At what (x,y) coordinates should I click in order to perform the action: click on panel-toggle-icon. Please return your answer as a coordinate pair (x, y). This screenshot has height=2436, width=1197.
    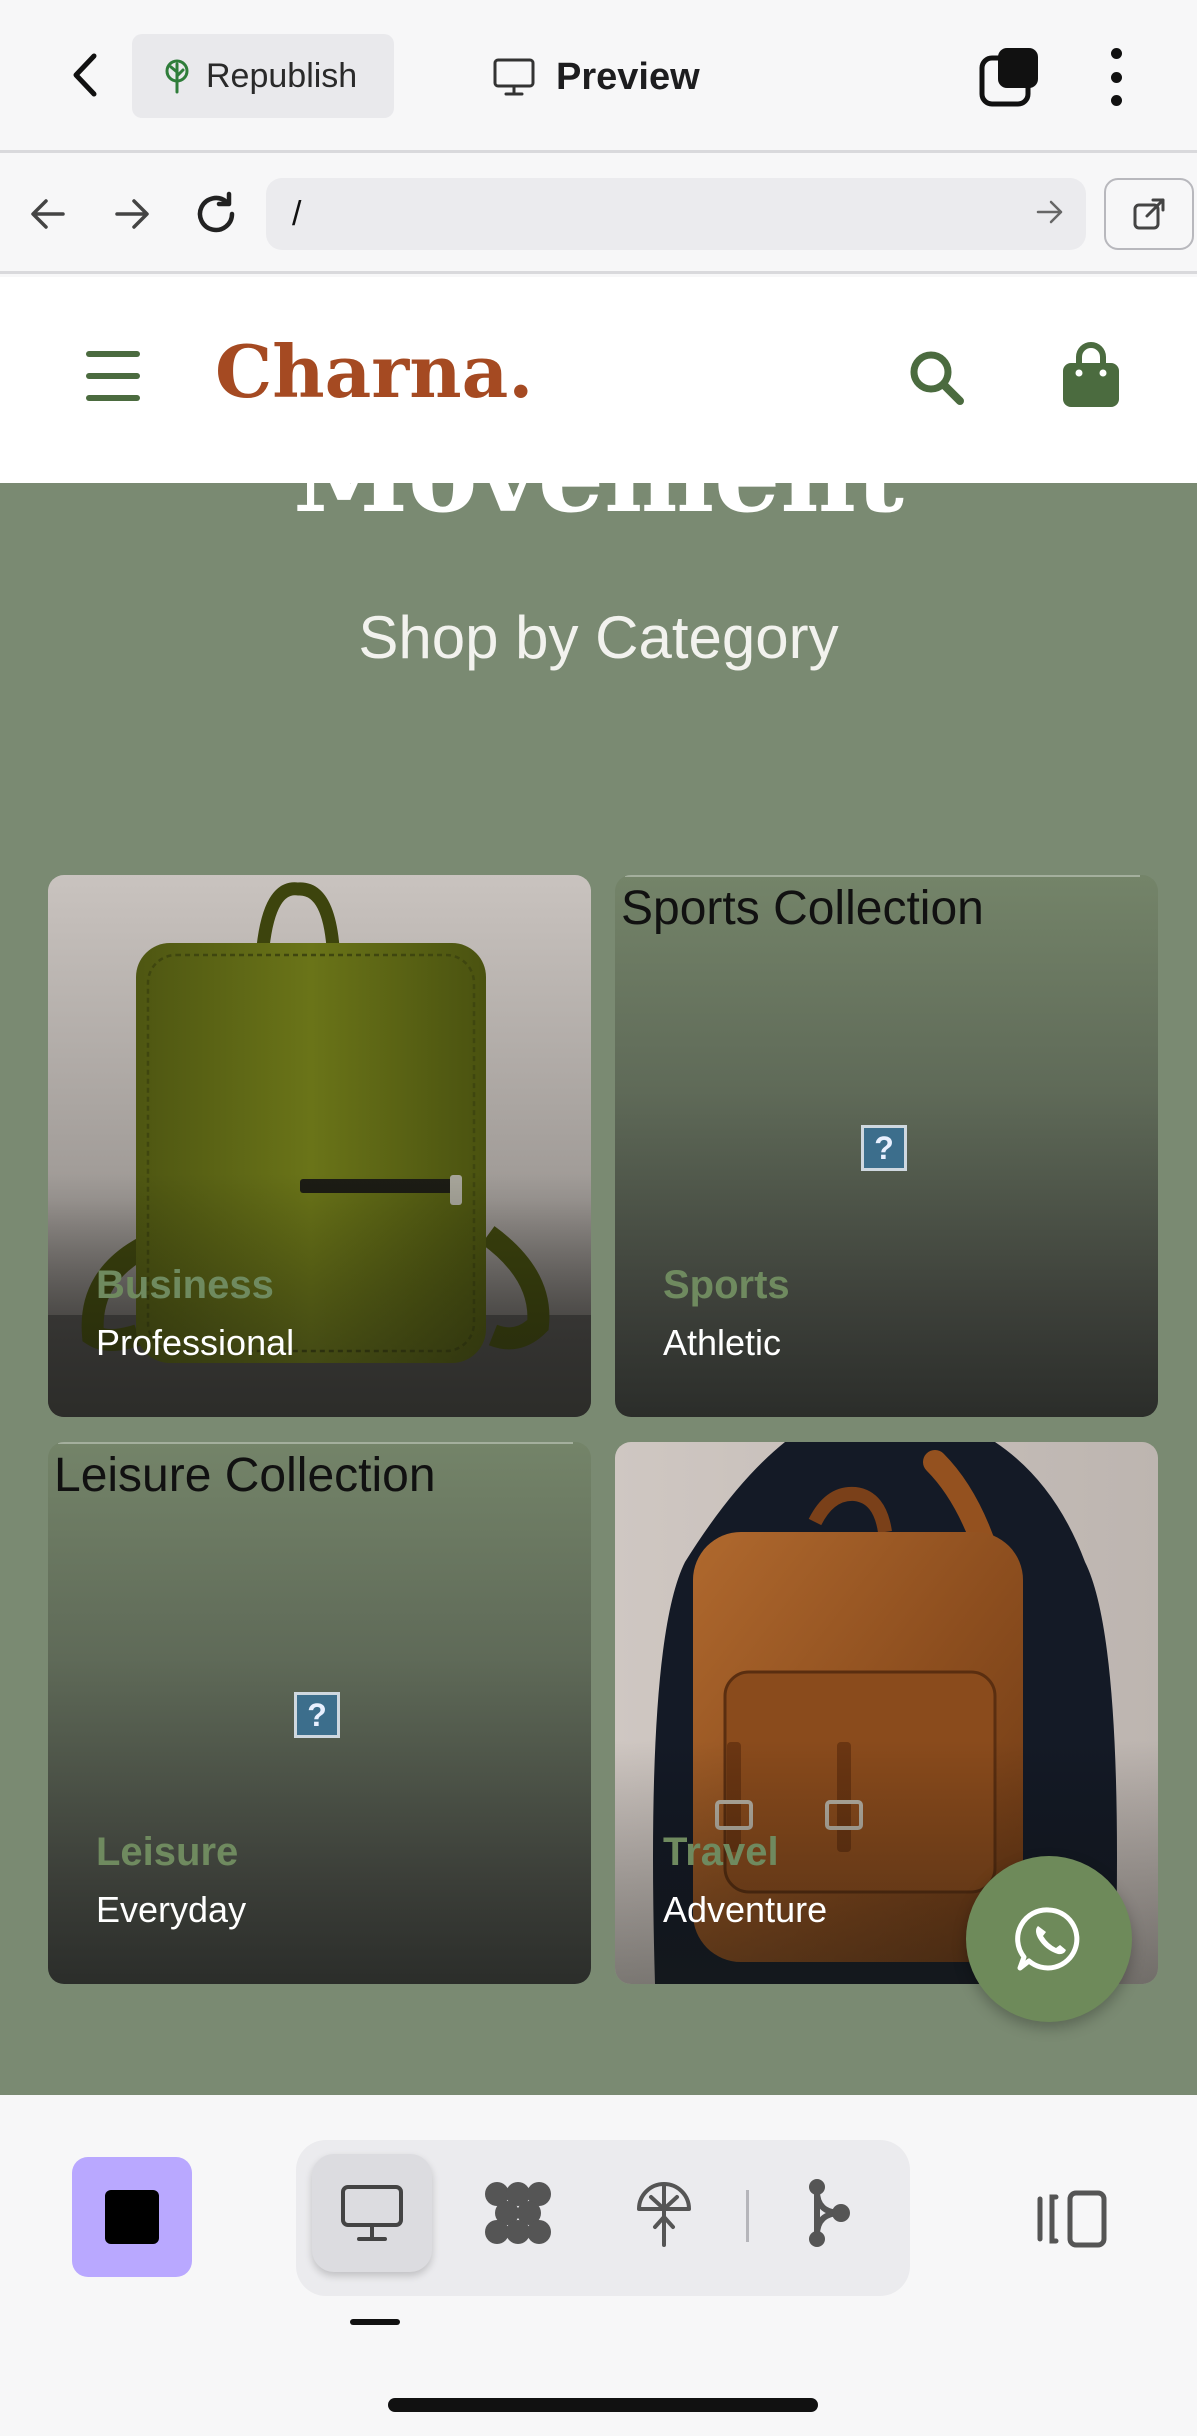
    Looking at the image, I should click on (1072, 2219).